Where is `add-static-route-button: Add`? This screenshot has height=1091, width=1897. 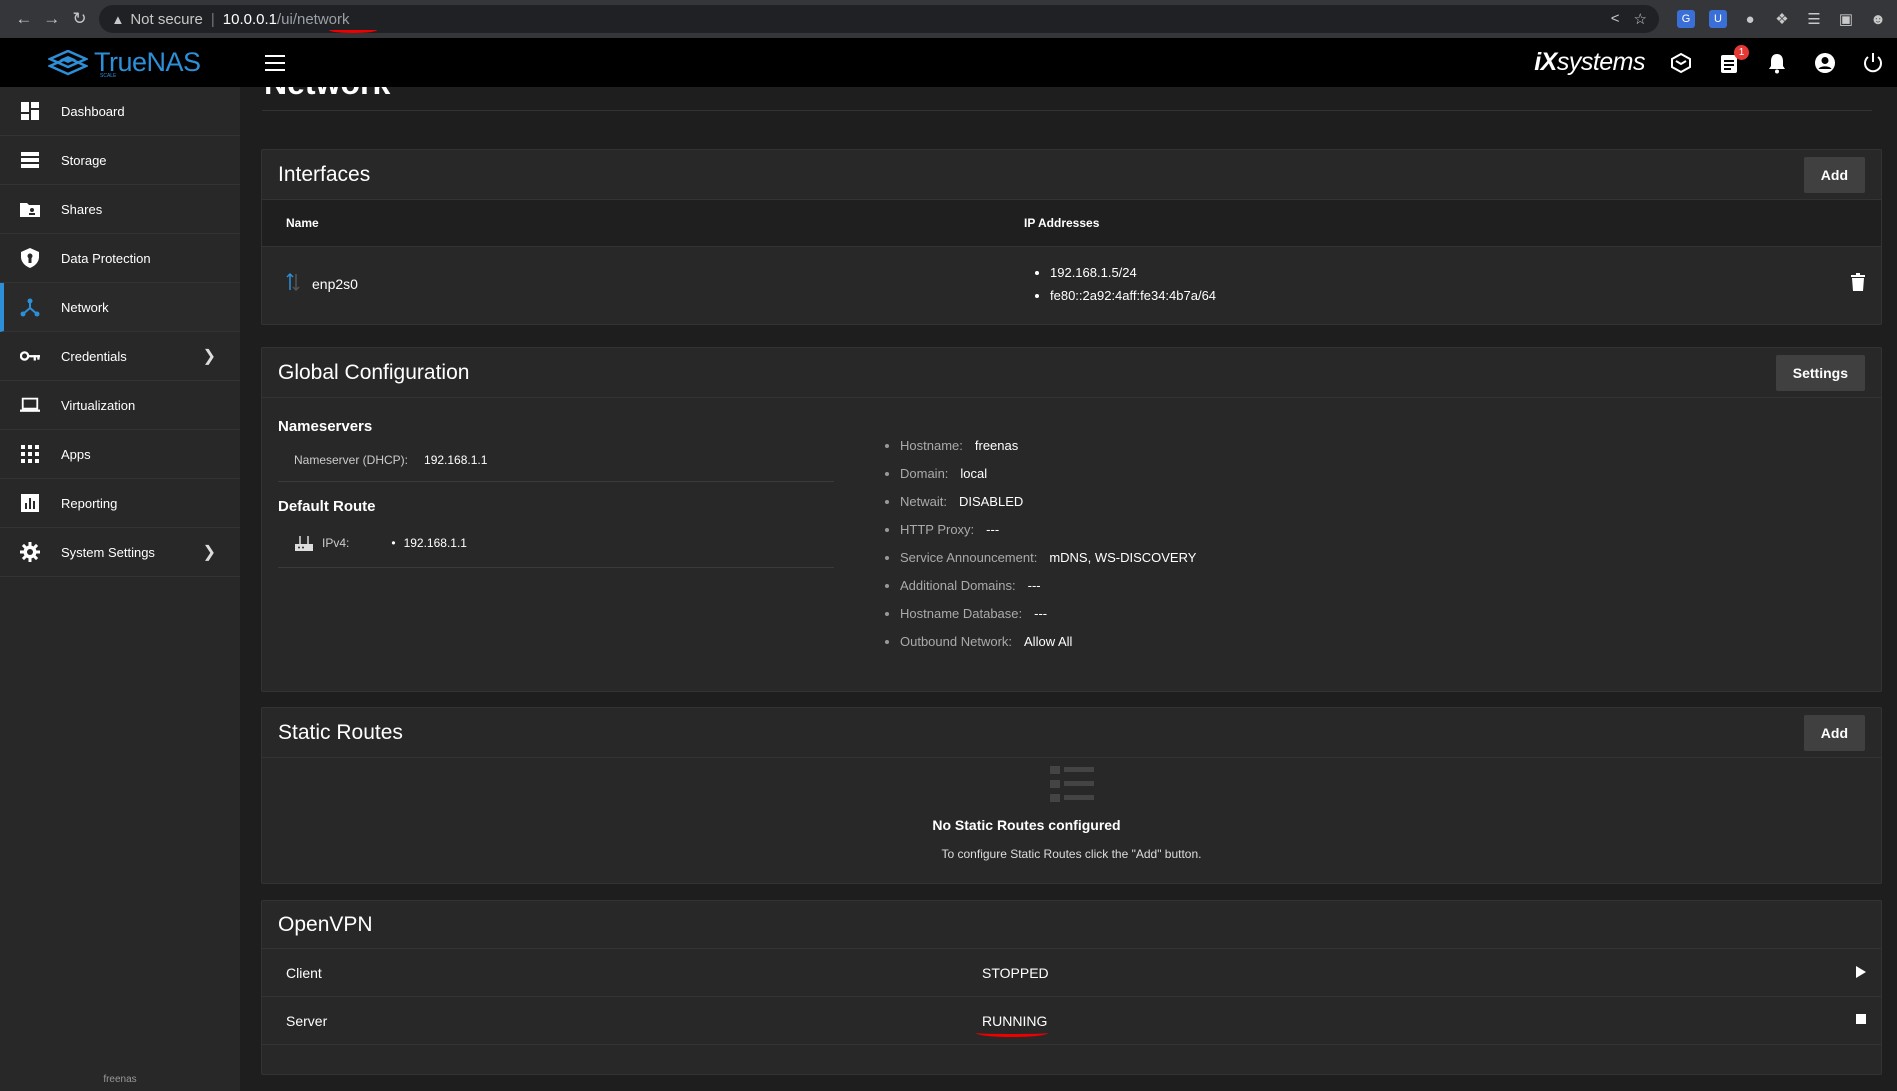 add-static-route-button: Add is located at coordinates (1834, 732).